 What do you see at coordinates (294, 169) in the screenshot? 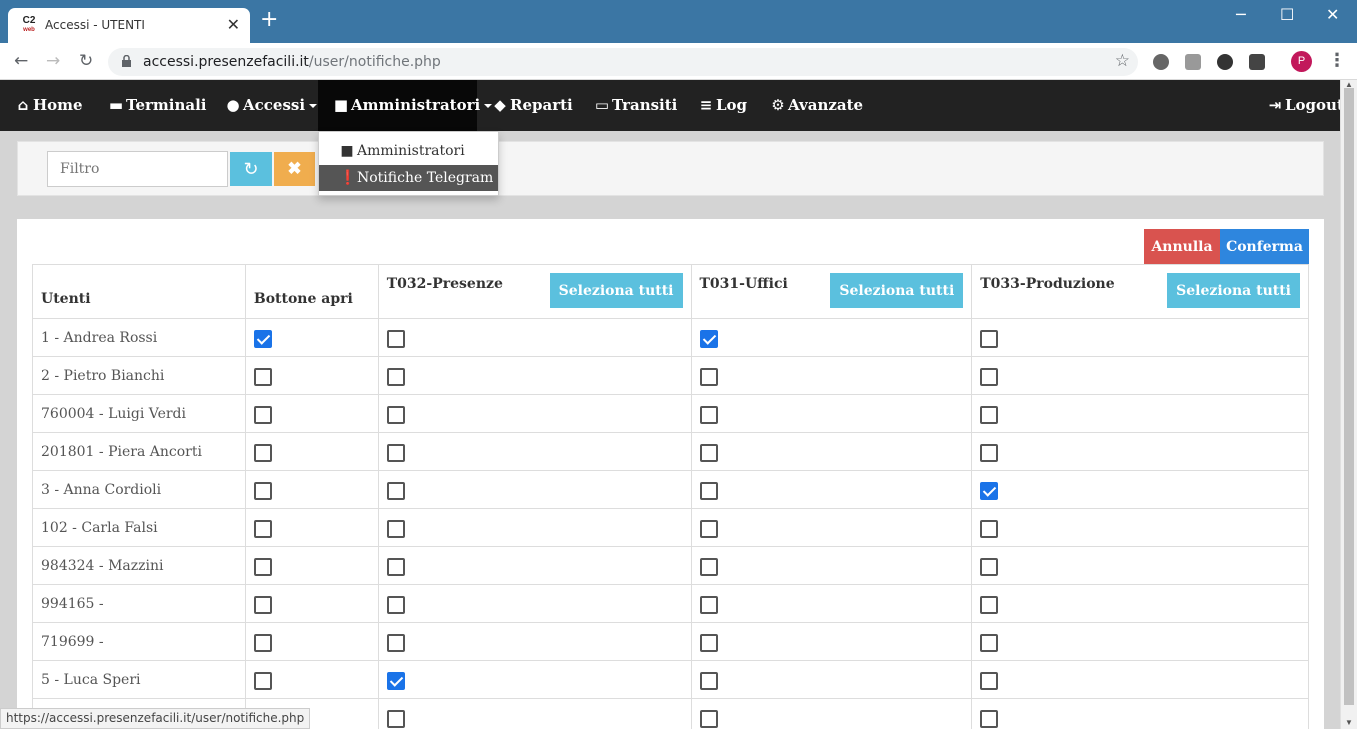
I see `clear-filter-button: ✖` at bounding box center [294, 169].